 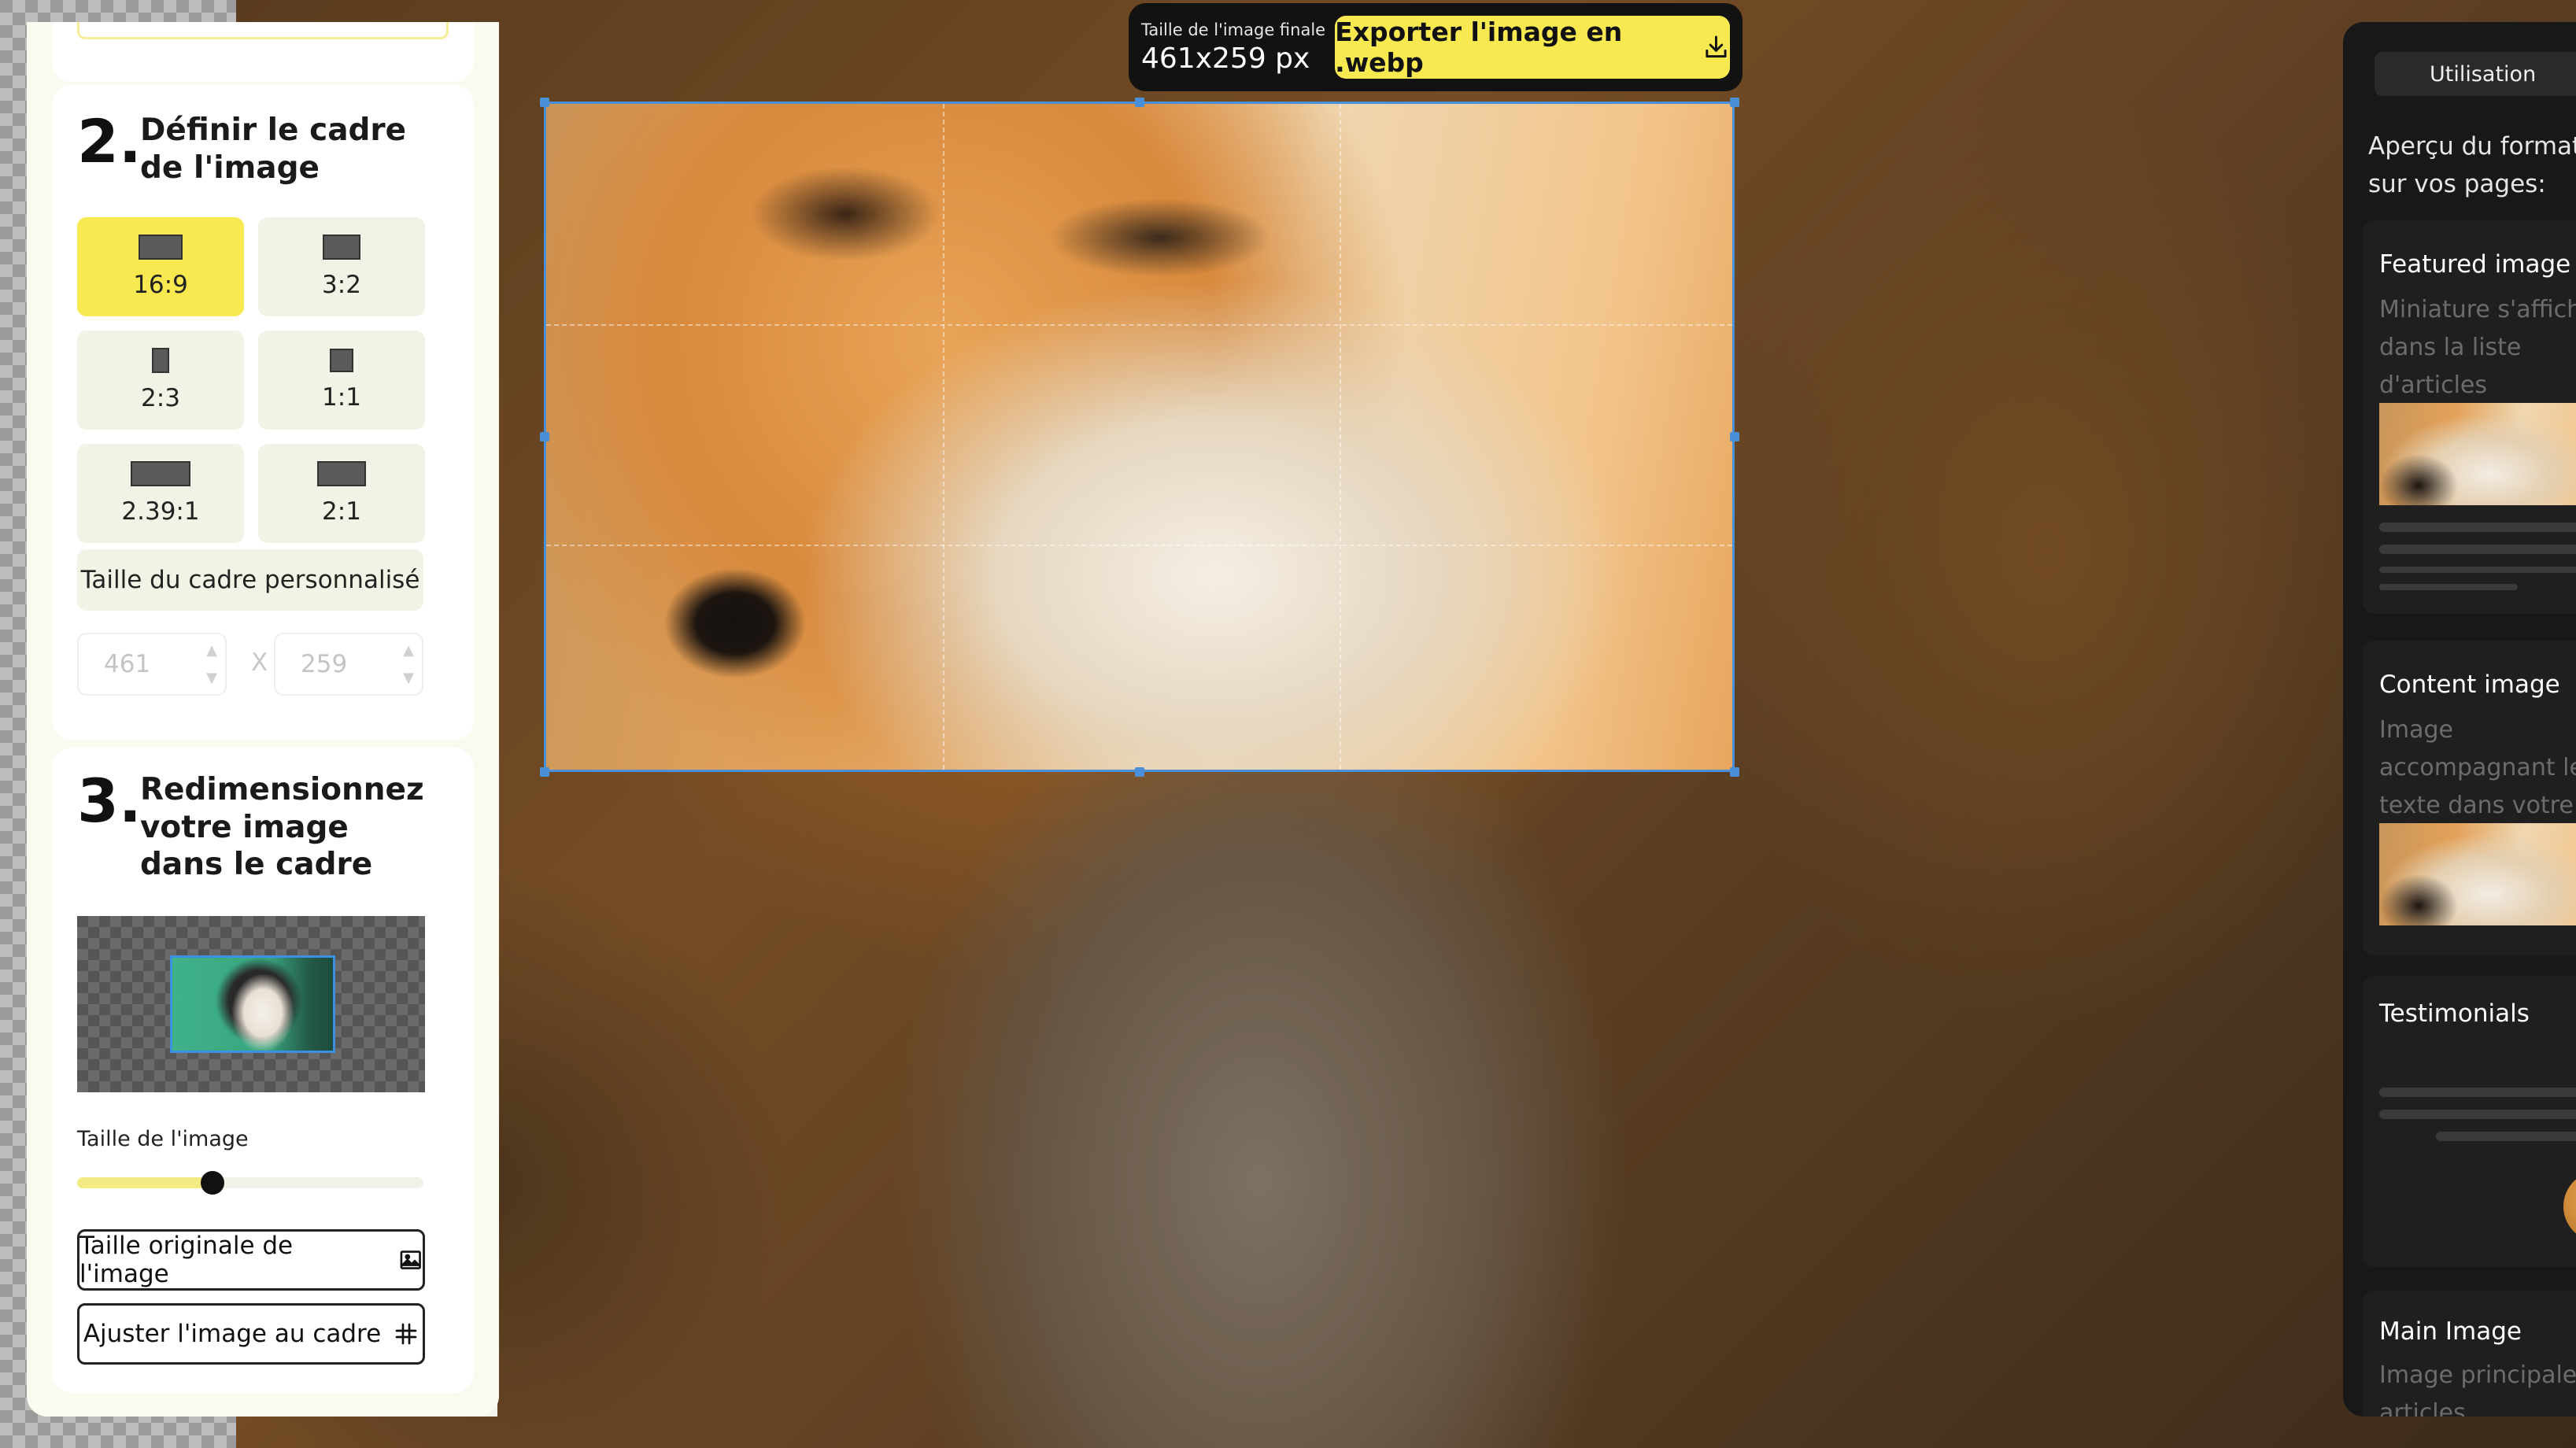 I want to click on ratio-button-16-9: 16:9, so click(x=160, y=267).